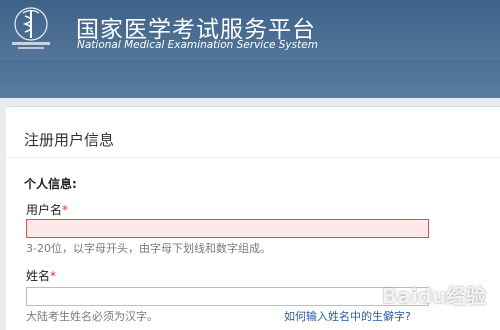  I want to click on name-required-mark: *, so click(53, 276).